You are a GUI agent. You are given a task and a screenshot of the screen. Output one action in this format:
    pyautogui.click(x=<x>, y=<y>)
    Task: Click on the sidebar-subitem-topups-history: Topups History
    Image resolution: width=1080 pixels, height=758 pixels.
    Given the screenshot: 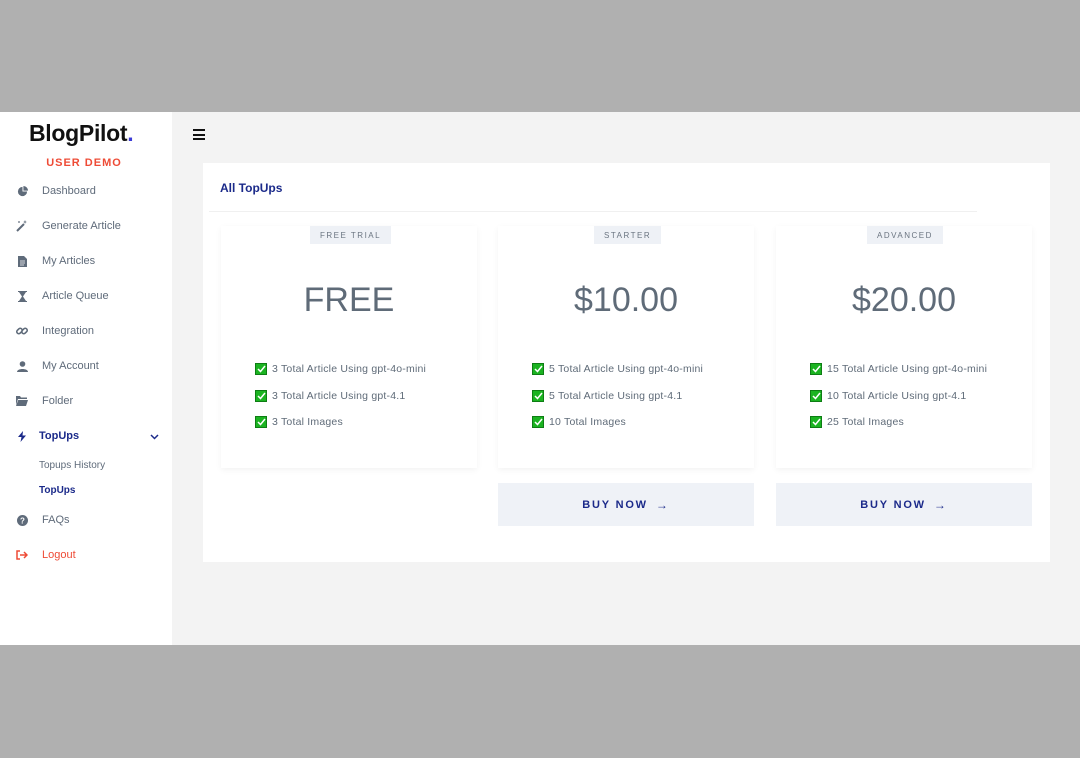 What is the action you would take?
    pyautogui.click(x=72, y=465)
    